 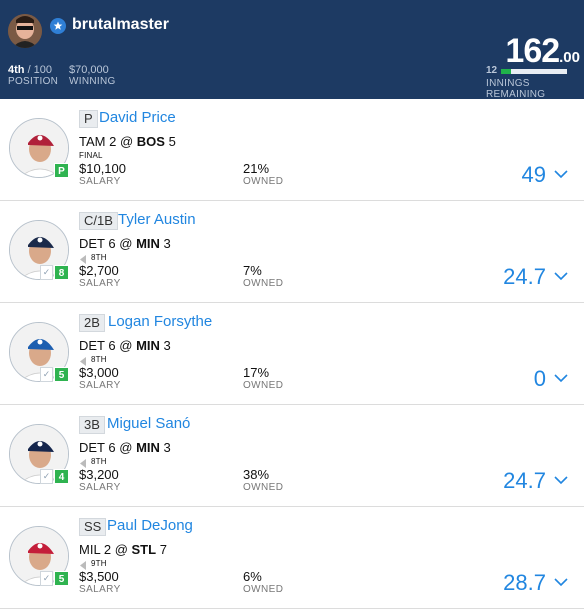 I want to click on home-score: 7, so click(x=163, y=549).